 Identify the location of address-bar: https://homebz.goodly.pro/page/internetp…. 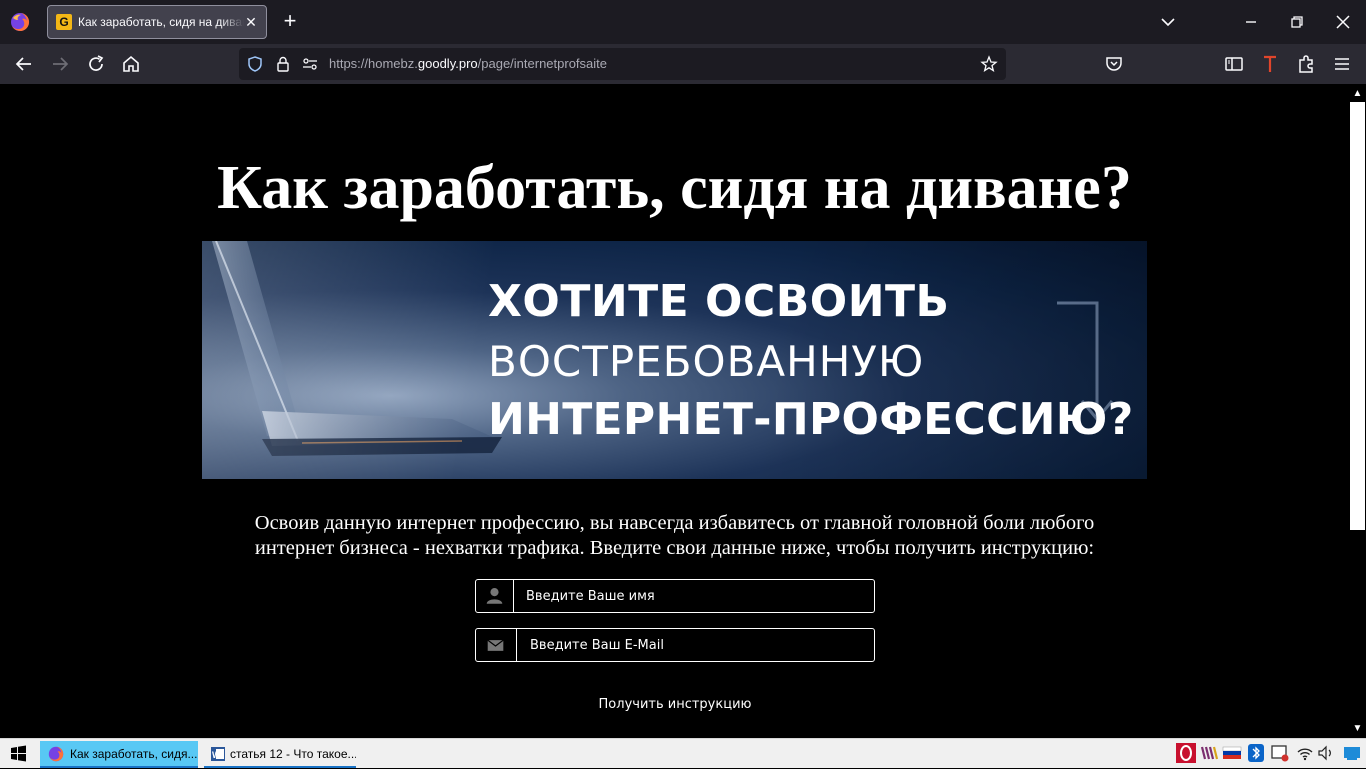
(622, 64).